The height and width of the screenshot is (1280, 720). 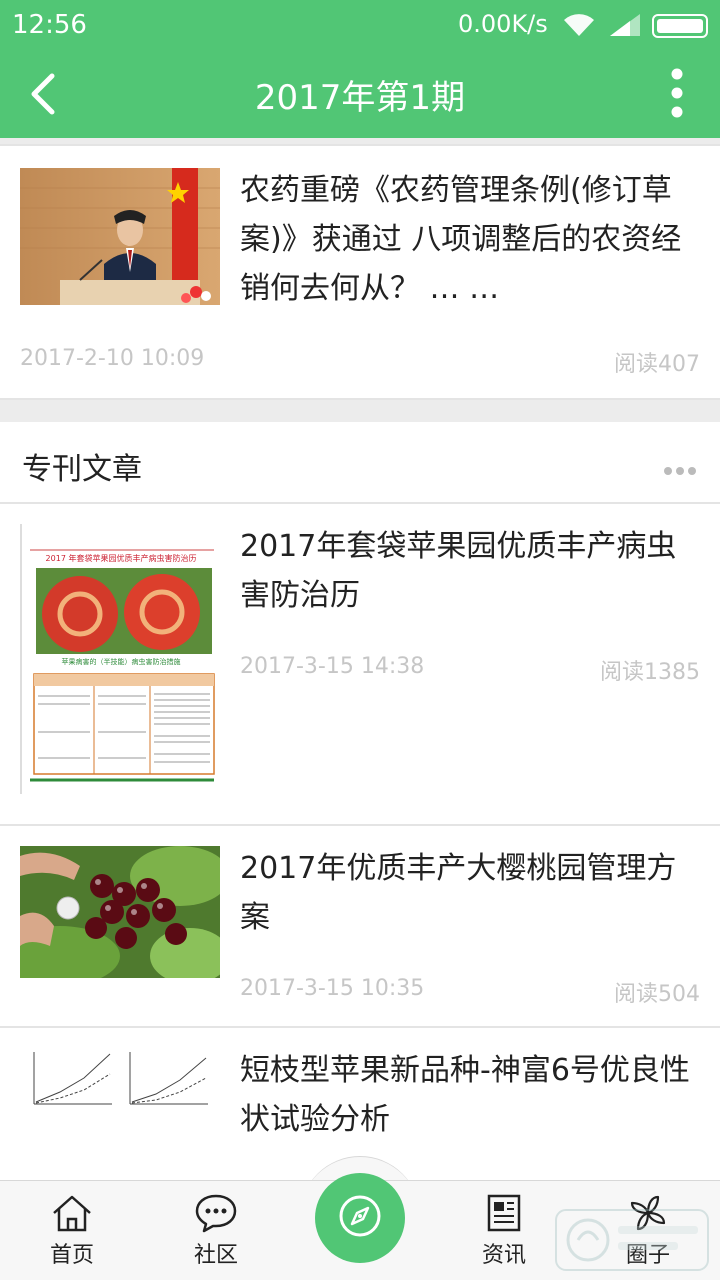 What do you see at coordinates (215, 1255) in the screenshot?
I see `nav-label-community: 社区` at bounding box center [215, 1255].